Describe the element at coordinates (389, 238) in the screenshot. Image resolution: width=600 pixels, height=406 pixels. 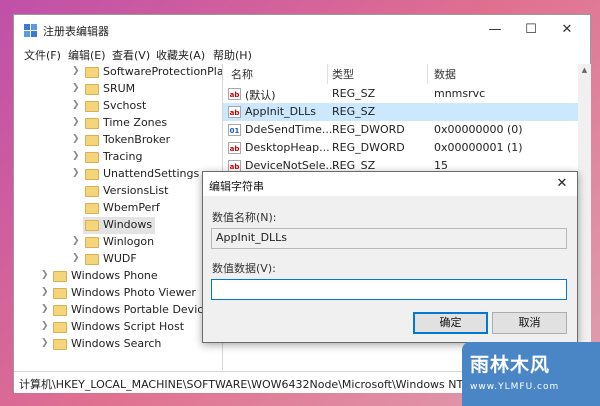
I see `value-name-field: AppInit_DLLs` at that location.